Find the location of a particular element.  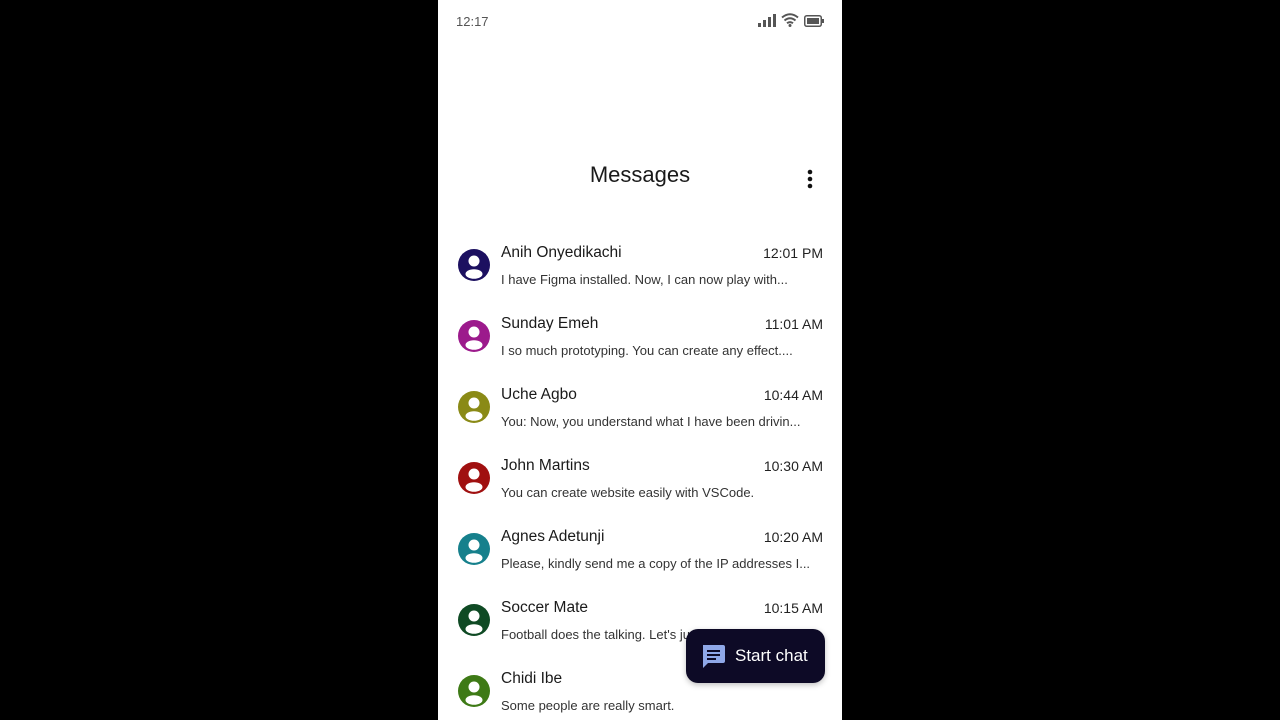

status-time: 12:17 is located at coordinates (472, 21).